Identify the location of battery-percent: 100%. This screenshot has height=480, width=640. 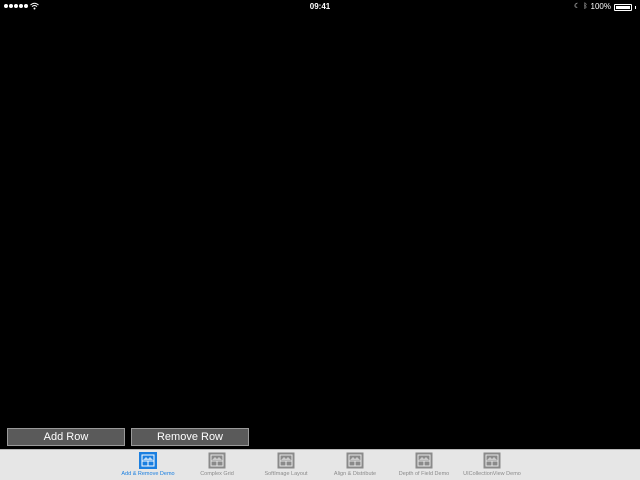
(600, 6).